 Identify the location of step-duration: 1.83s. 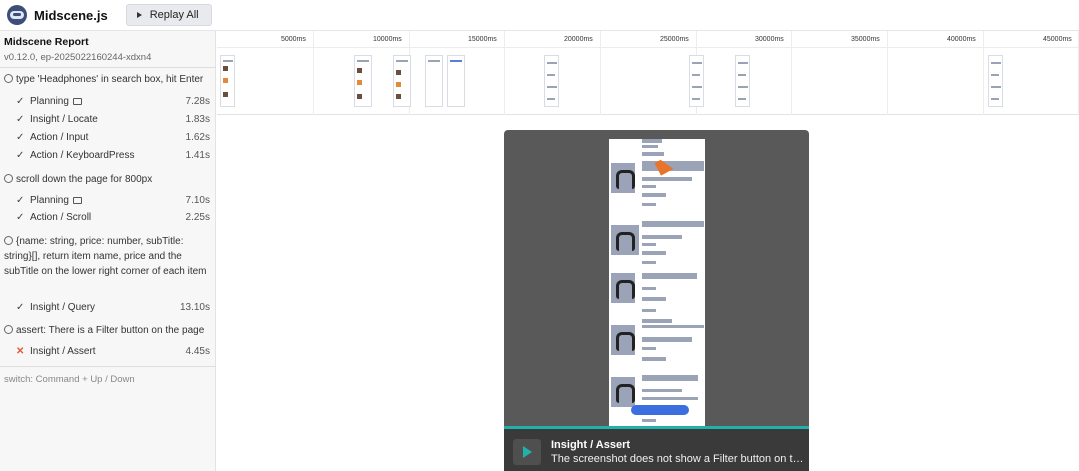
(197, 119).